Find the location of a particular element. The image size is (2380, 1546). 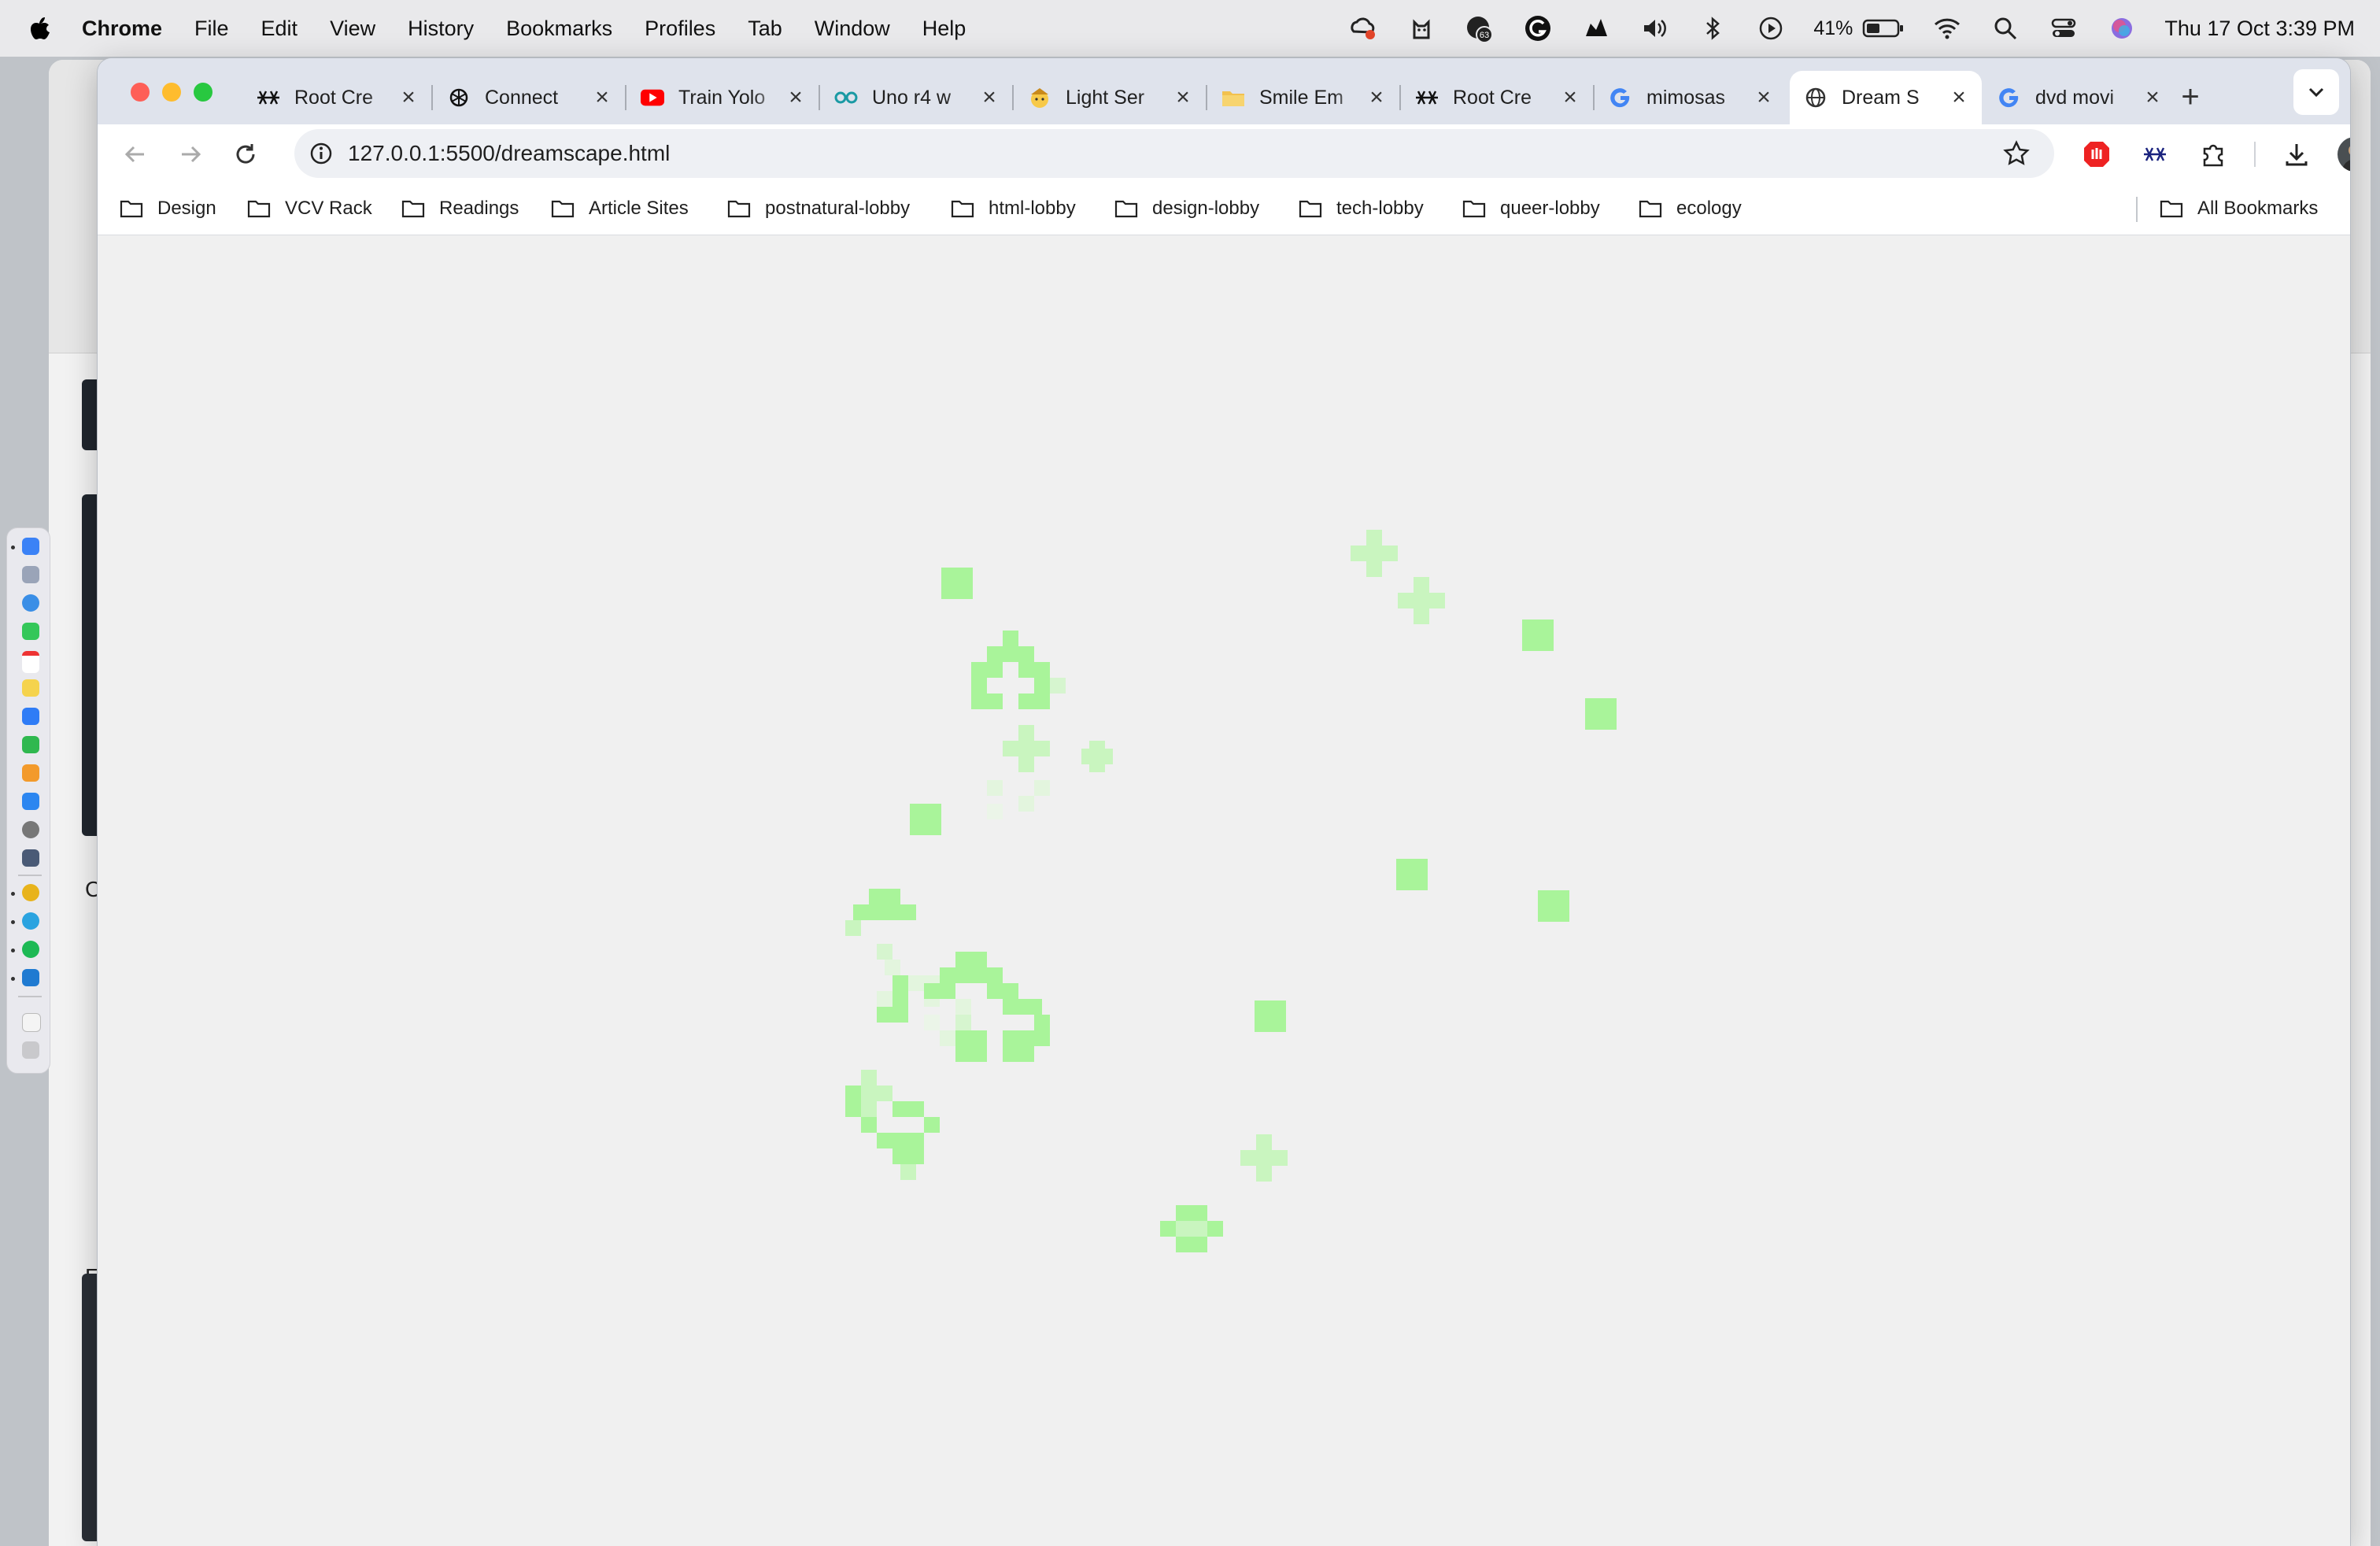

menu-window: Window is located at coordinates (852, 29).